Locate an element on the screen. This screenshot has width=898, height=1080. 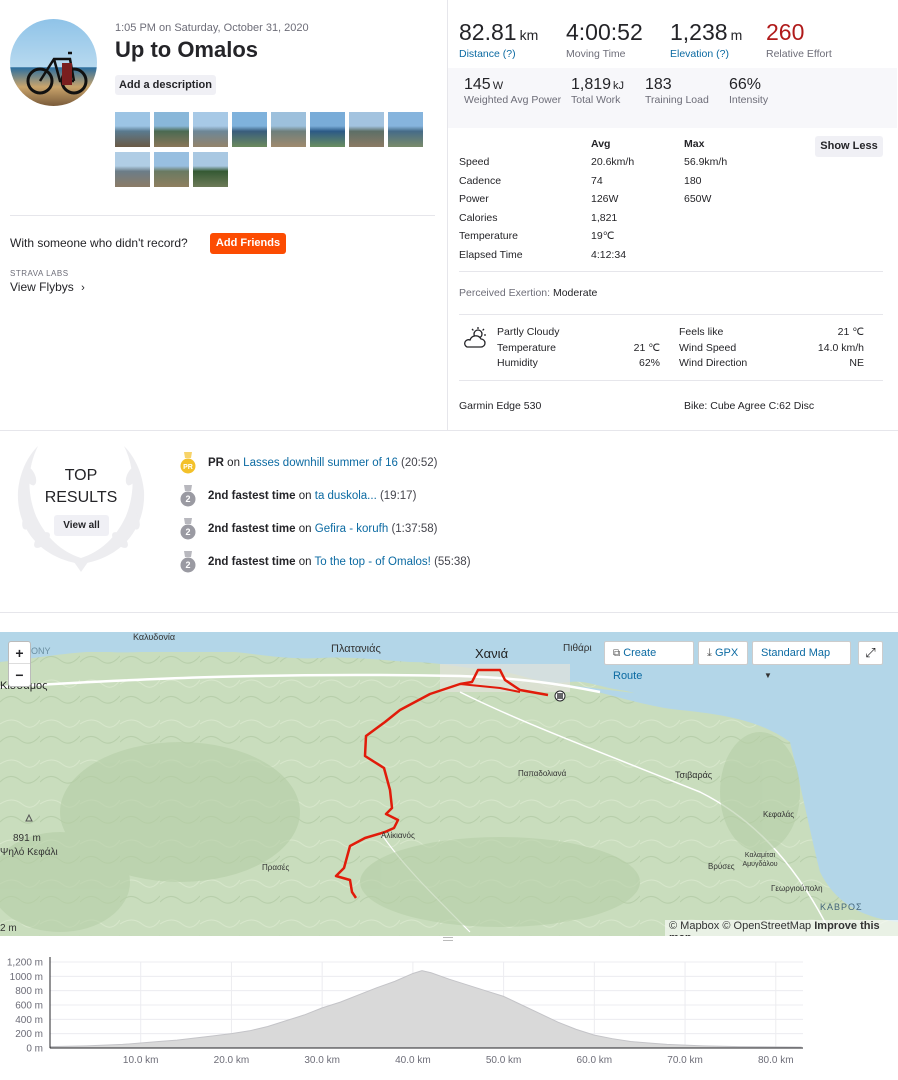
svg-text: 2 is located at coordinates (187, 532).